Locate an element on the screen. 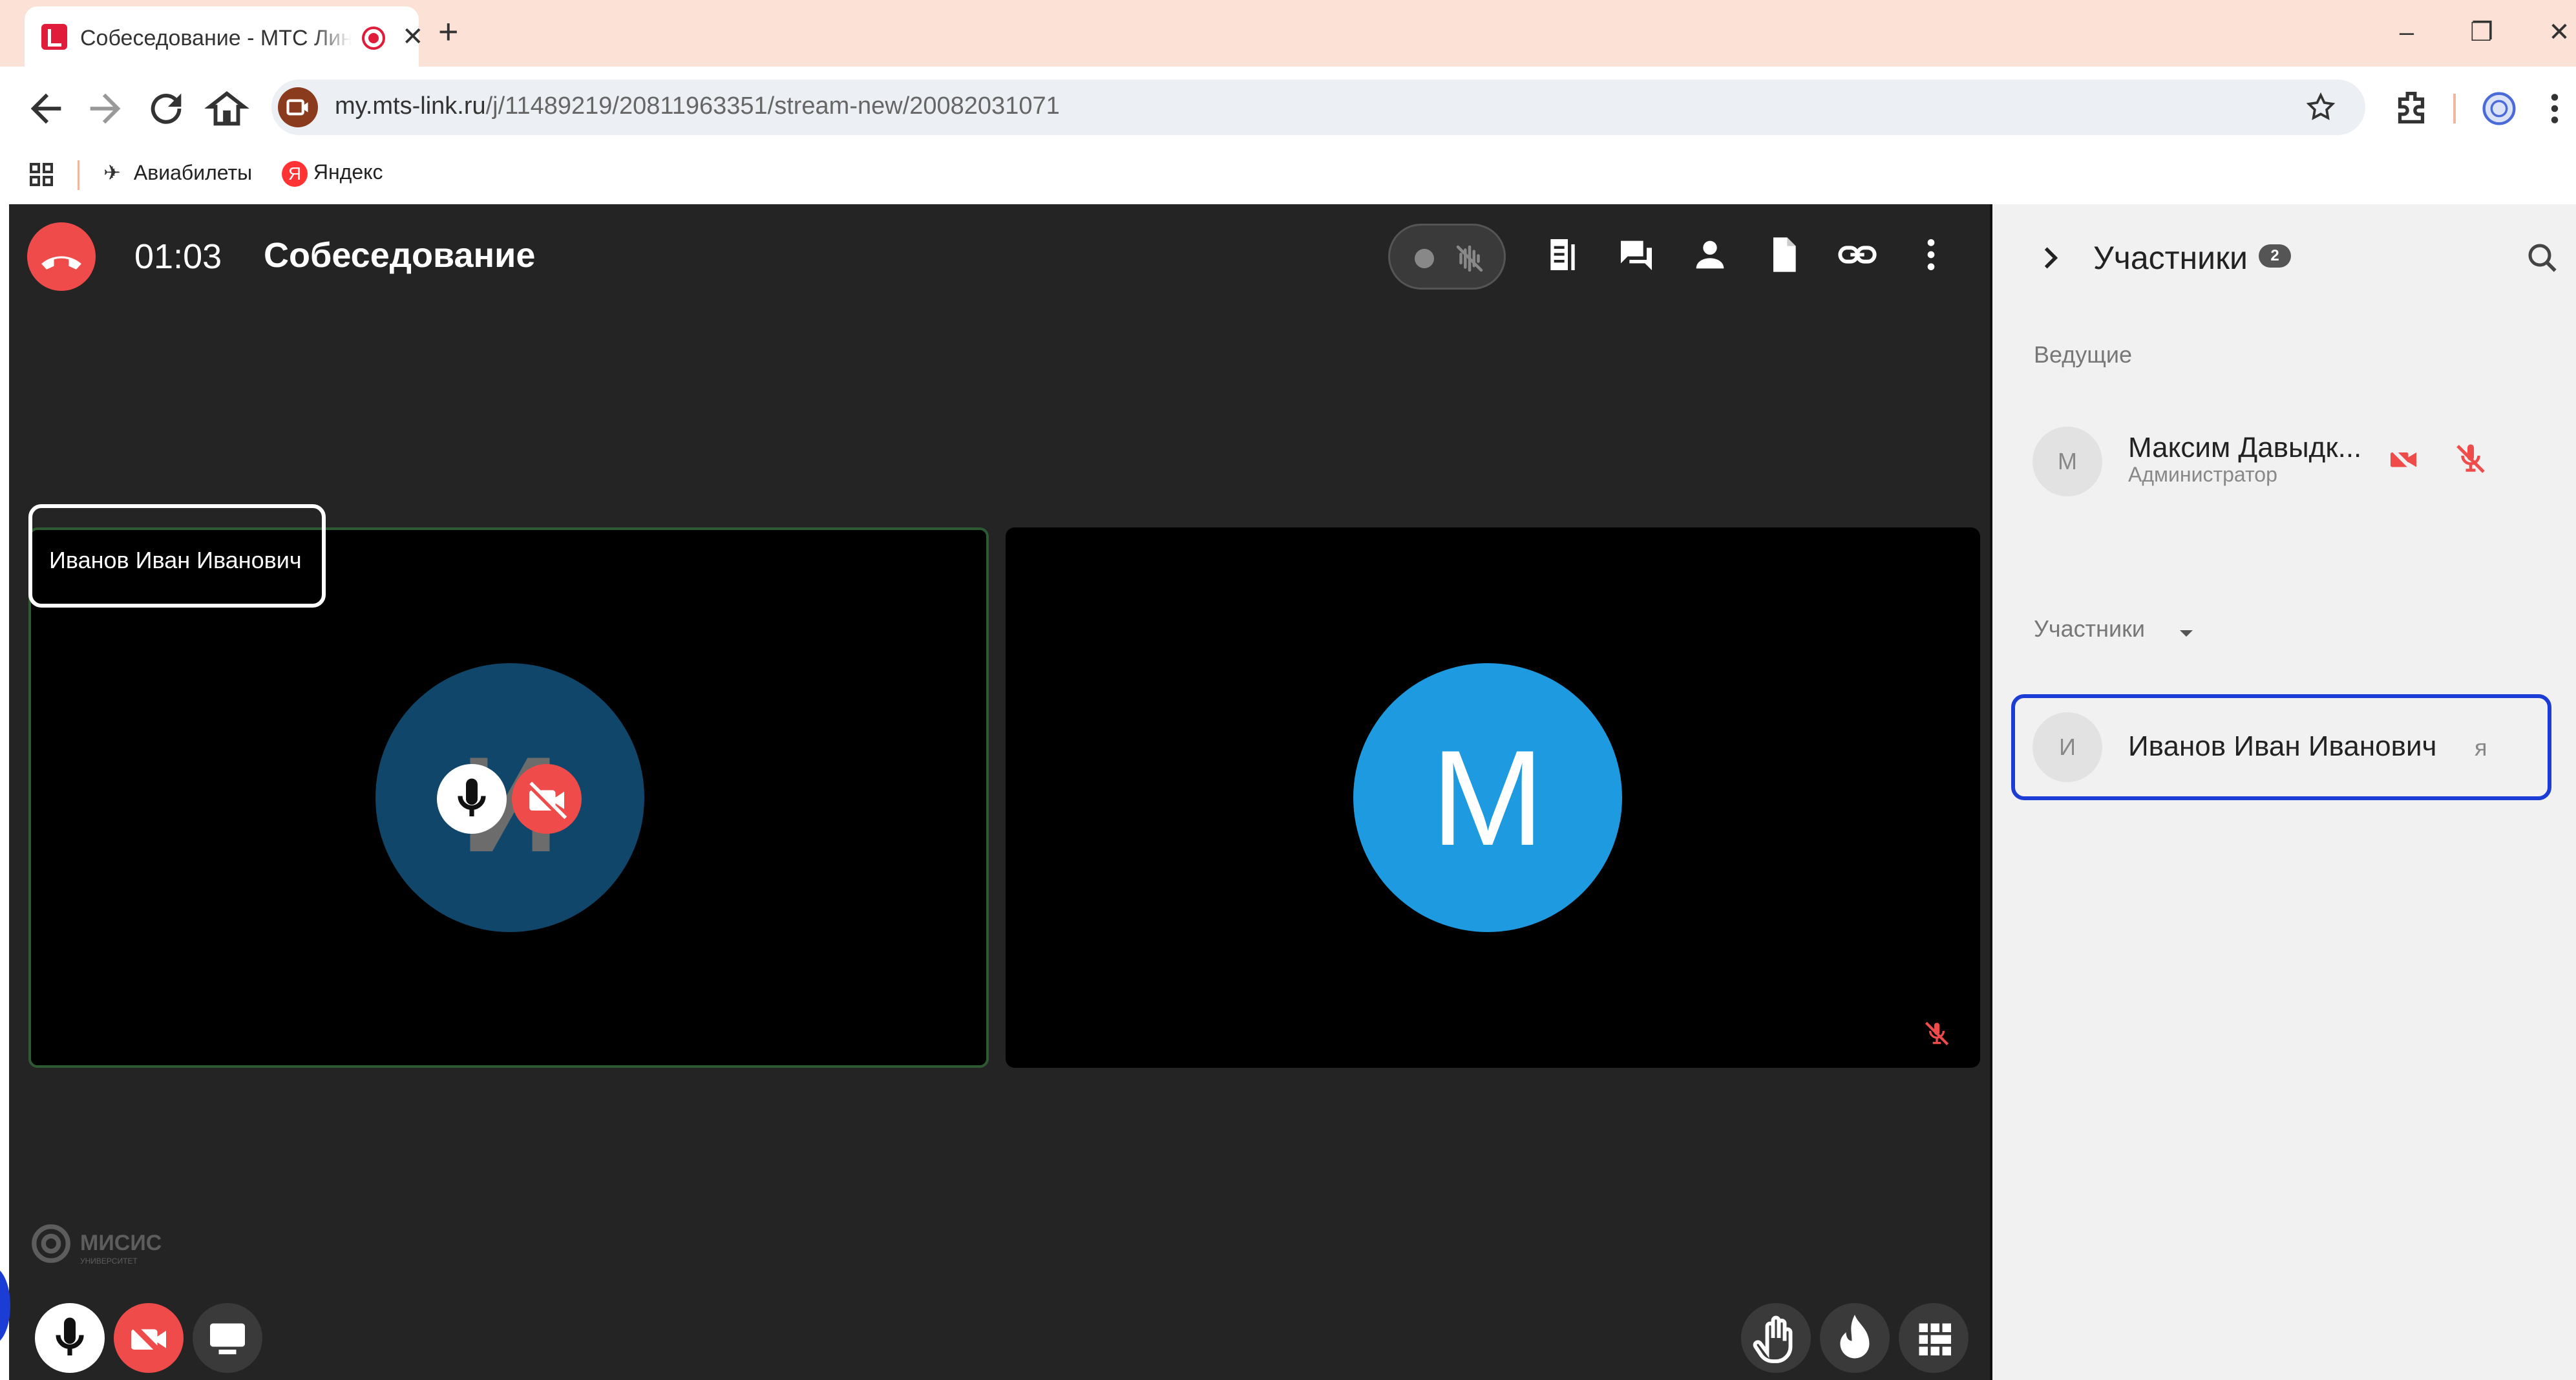 This screenshot has width=2576, height=1380. home-icon is located at coordinates (226, 109).